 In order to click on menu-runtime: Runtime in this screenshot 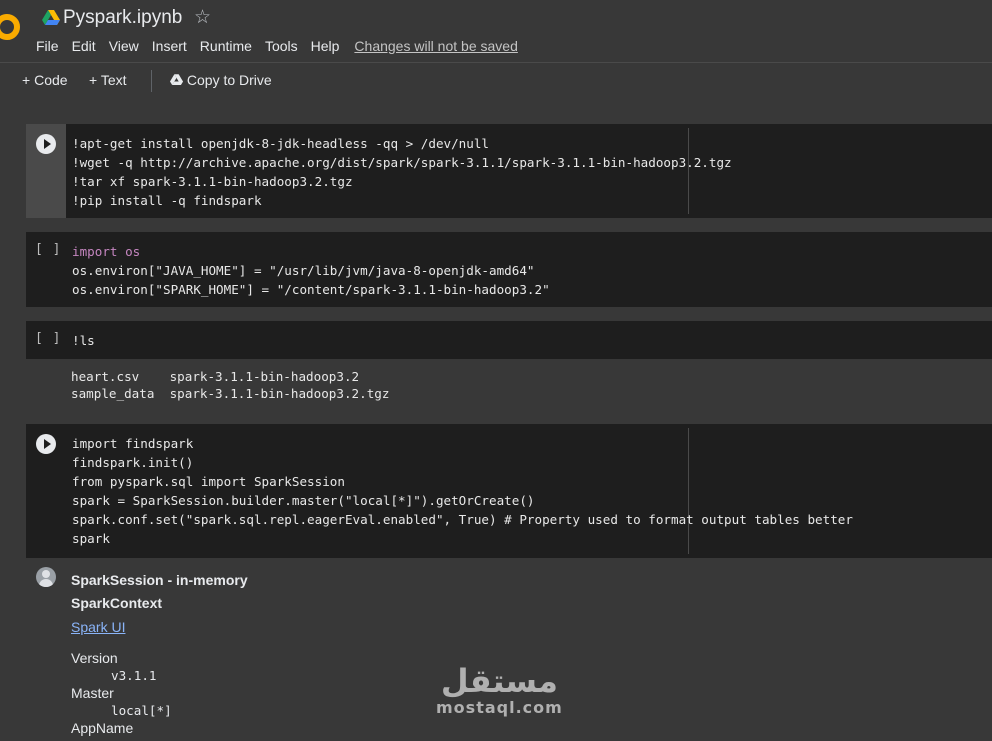, I will do `click(226, 46)`.